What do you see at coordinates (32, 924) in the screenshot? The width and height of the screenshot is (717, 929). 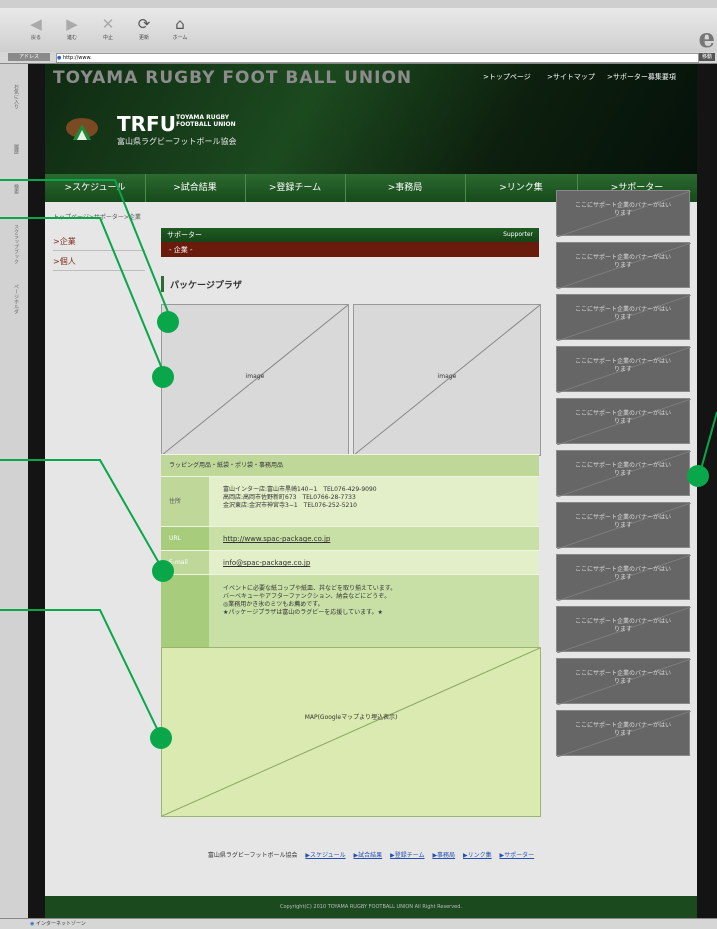 I see `globe-icon: ◉` at bounding box center [32, 924].